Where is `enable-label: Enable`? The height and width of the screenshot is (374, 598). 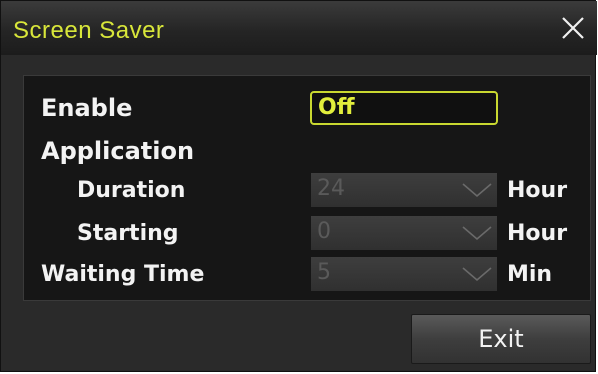 enable-label: Enable is located at coordinates (87, 108).